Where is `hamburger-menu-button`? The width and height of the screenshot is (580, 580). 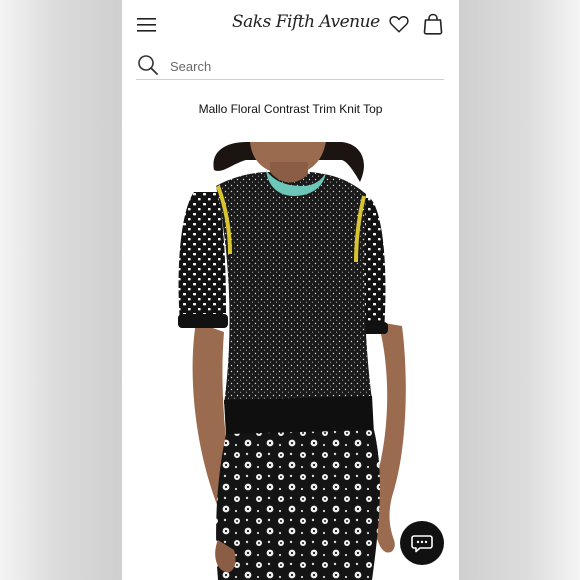
hamburger-menu-button is located at coordinates (147, 25).